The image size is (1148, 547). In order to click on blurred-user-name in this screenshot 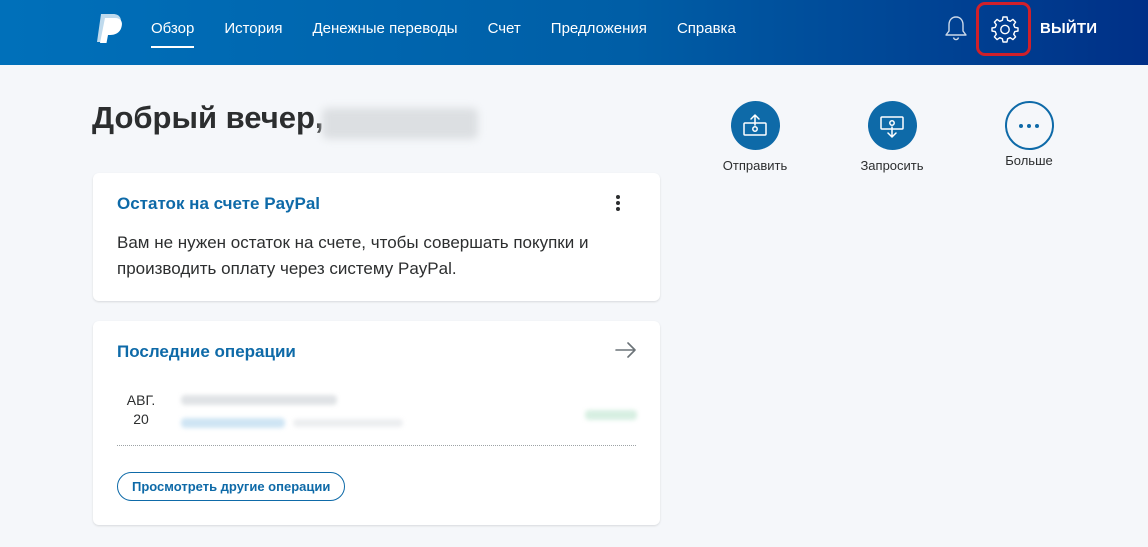, I will do `click(400, 123)`.